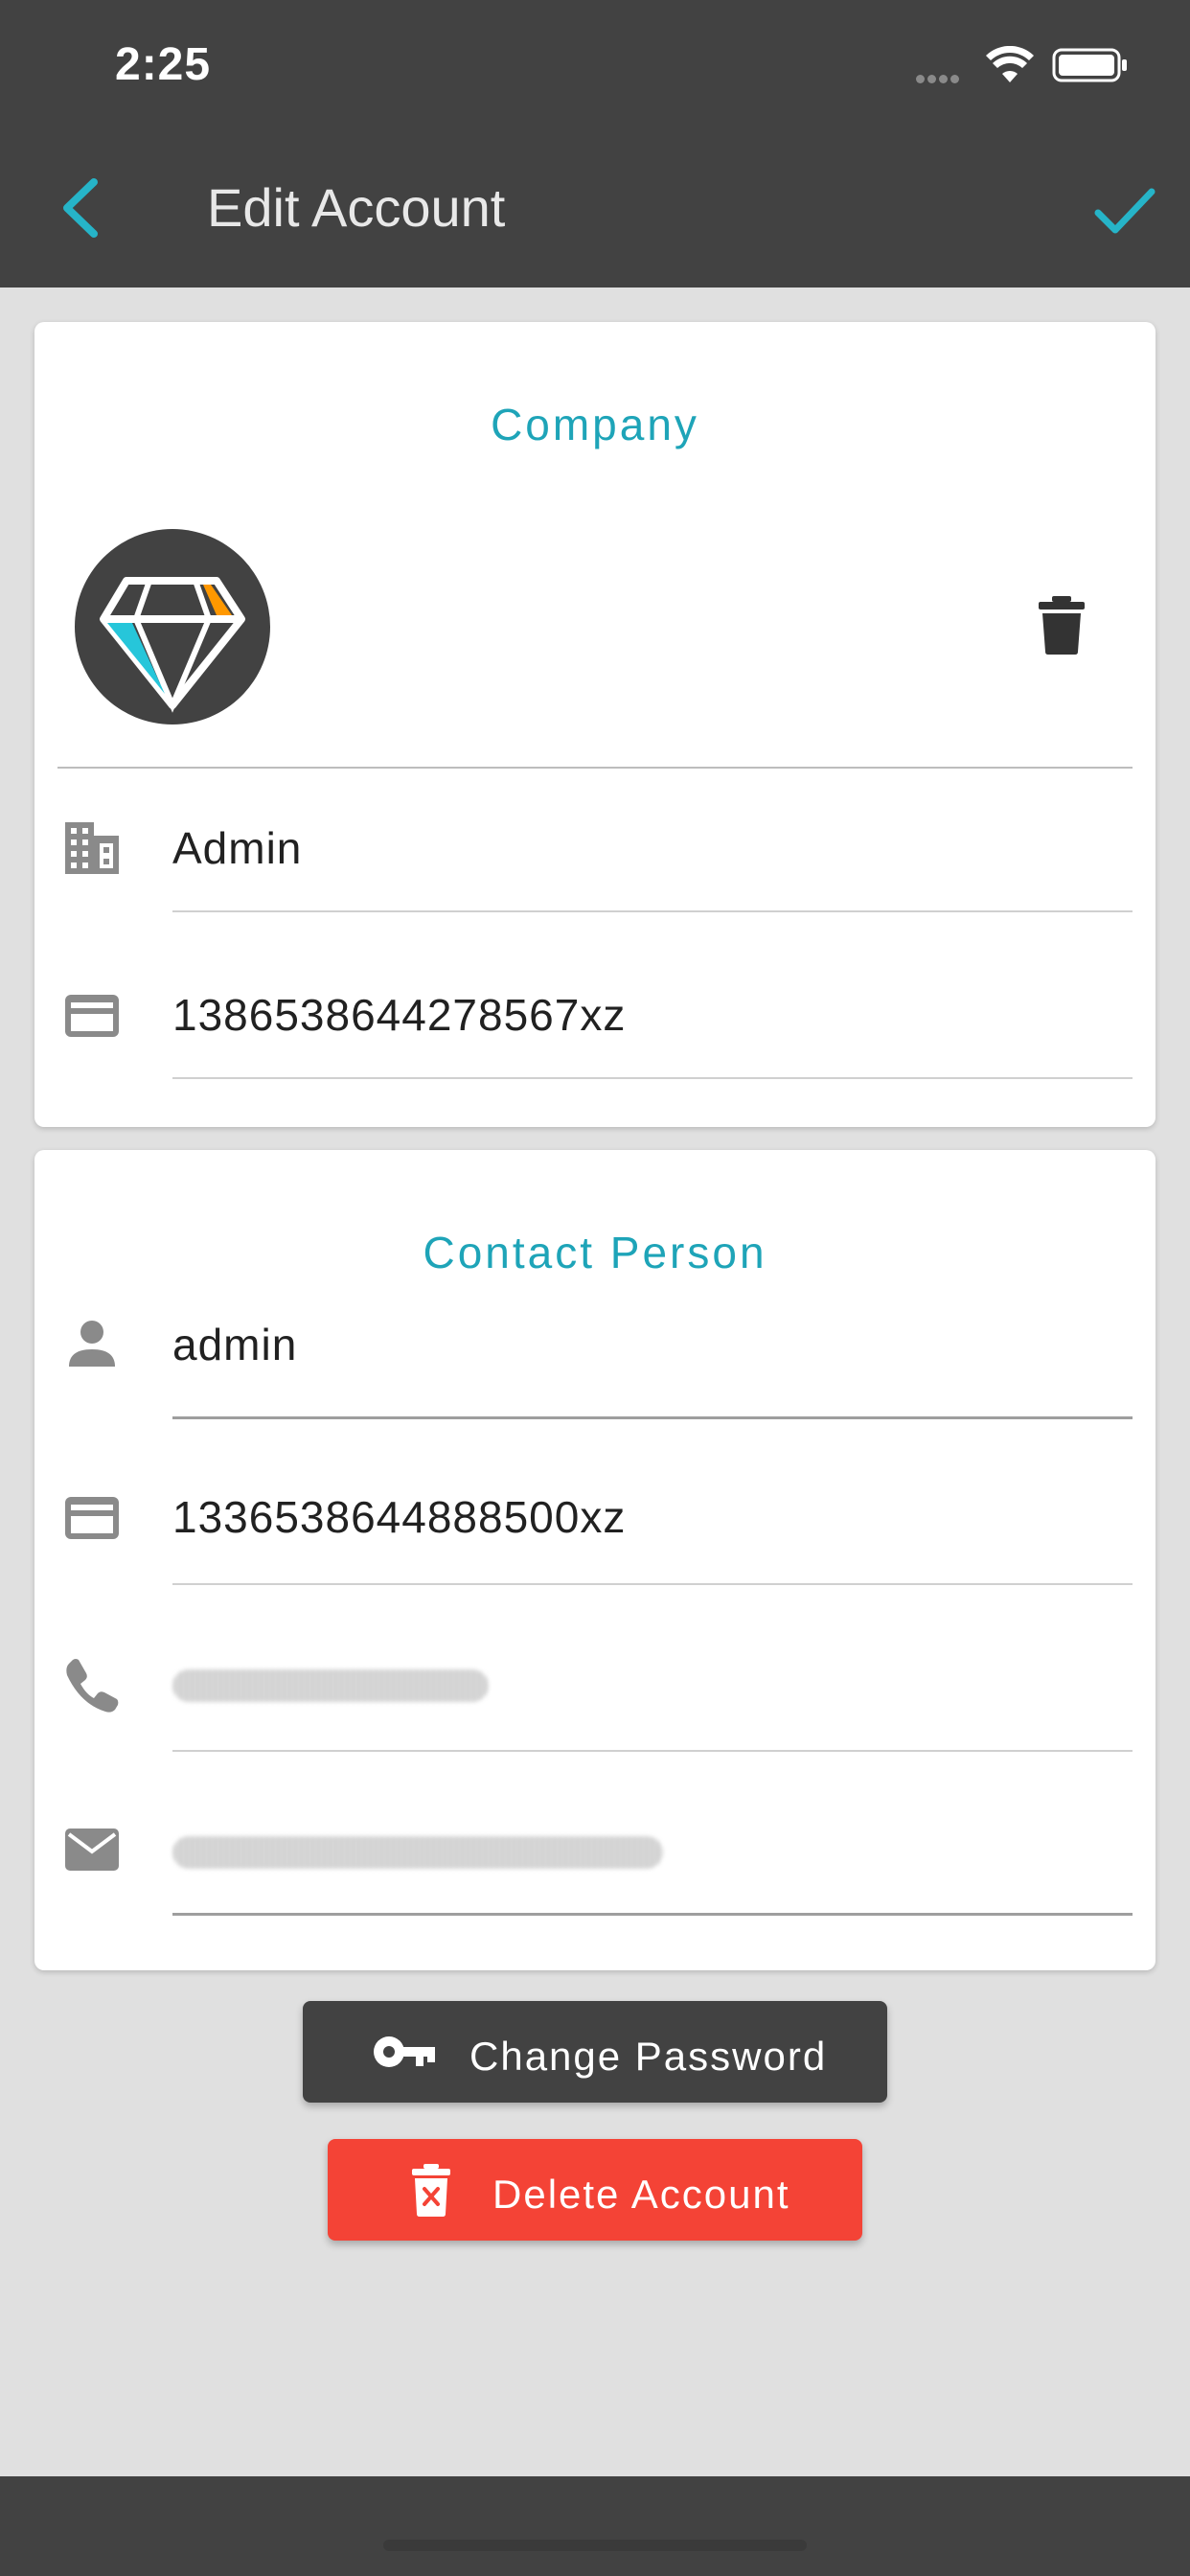 This screenshot has height=2576, width=1190. What do you see at coordinates (641, 2194) in the screenshot?
I see `delete-account-label: Delete Account` at bounding box center [641, 2194].